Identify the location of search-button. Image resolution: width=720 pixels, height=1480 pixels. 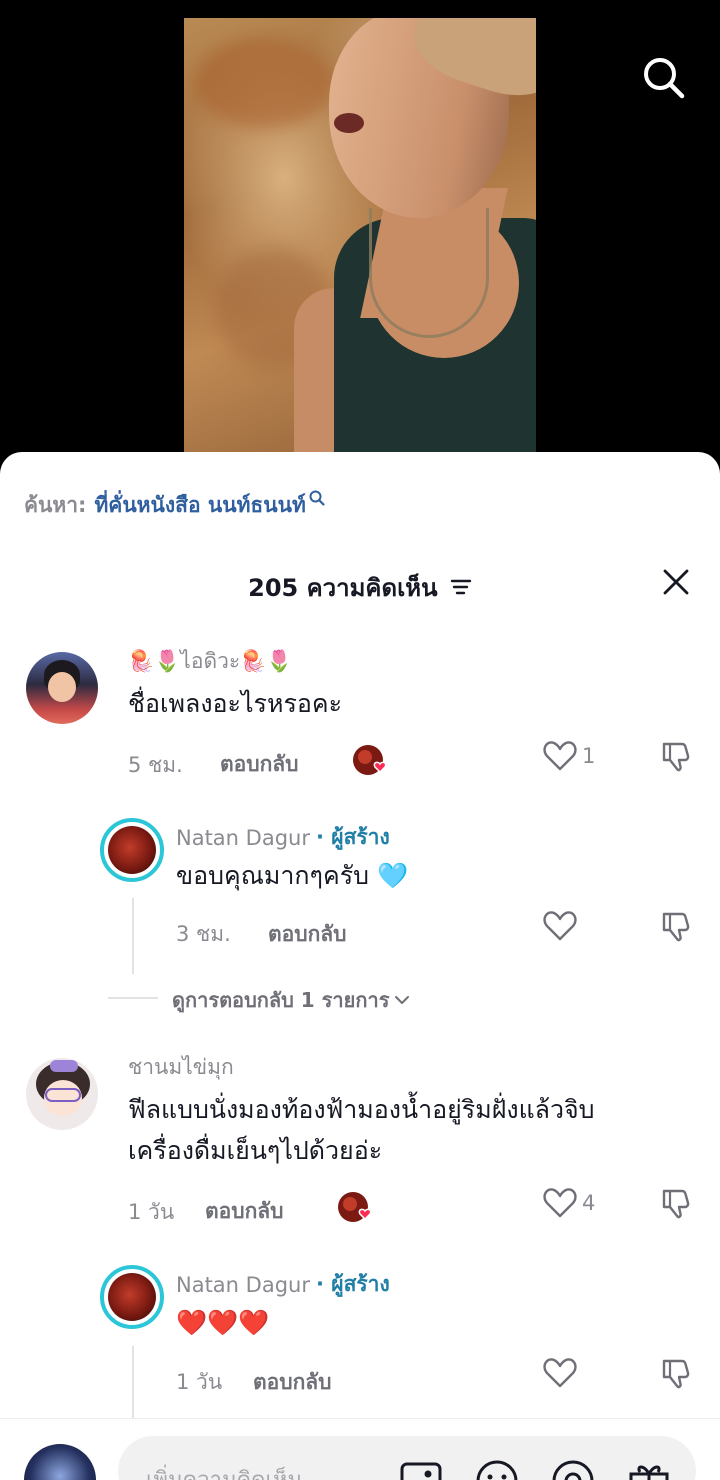
(663, 77).